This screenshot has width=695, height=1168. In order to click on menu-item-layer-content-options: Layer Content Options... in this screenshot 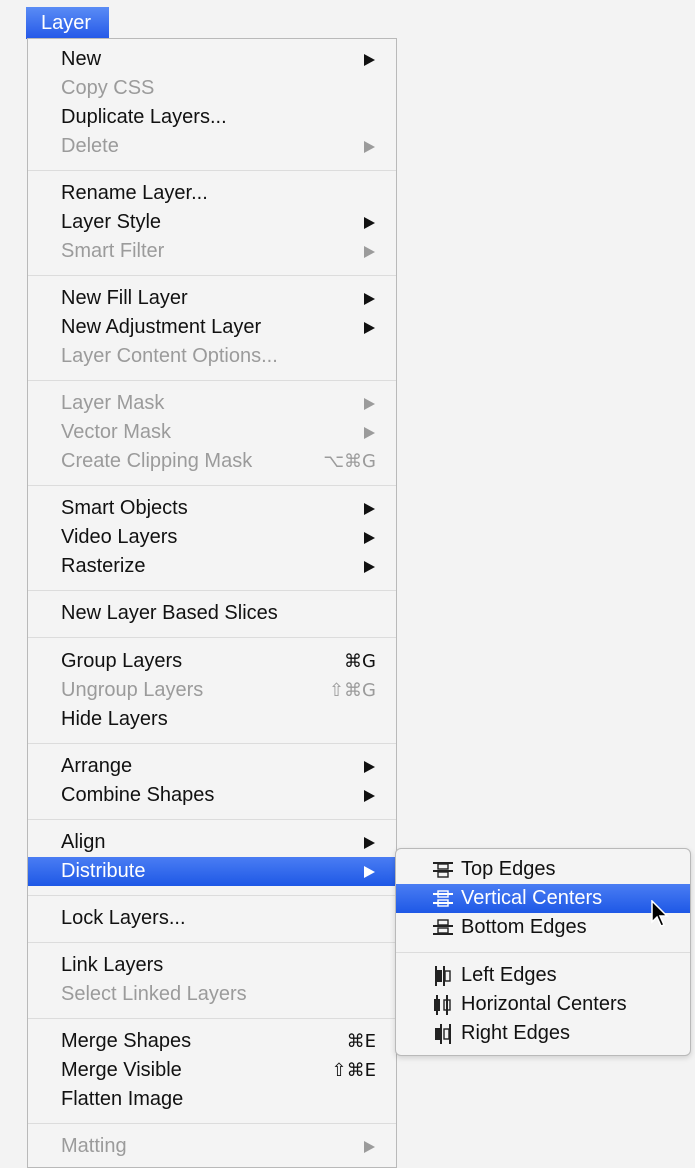, I will do `click(212, 356)`.